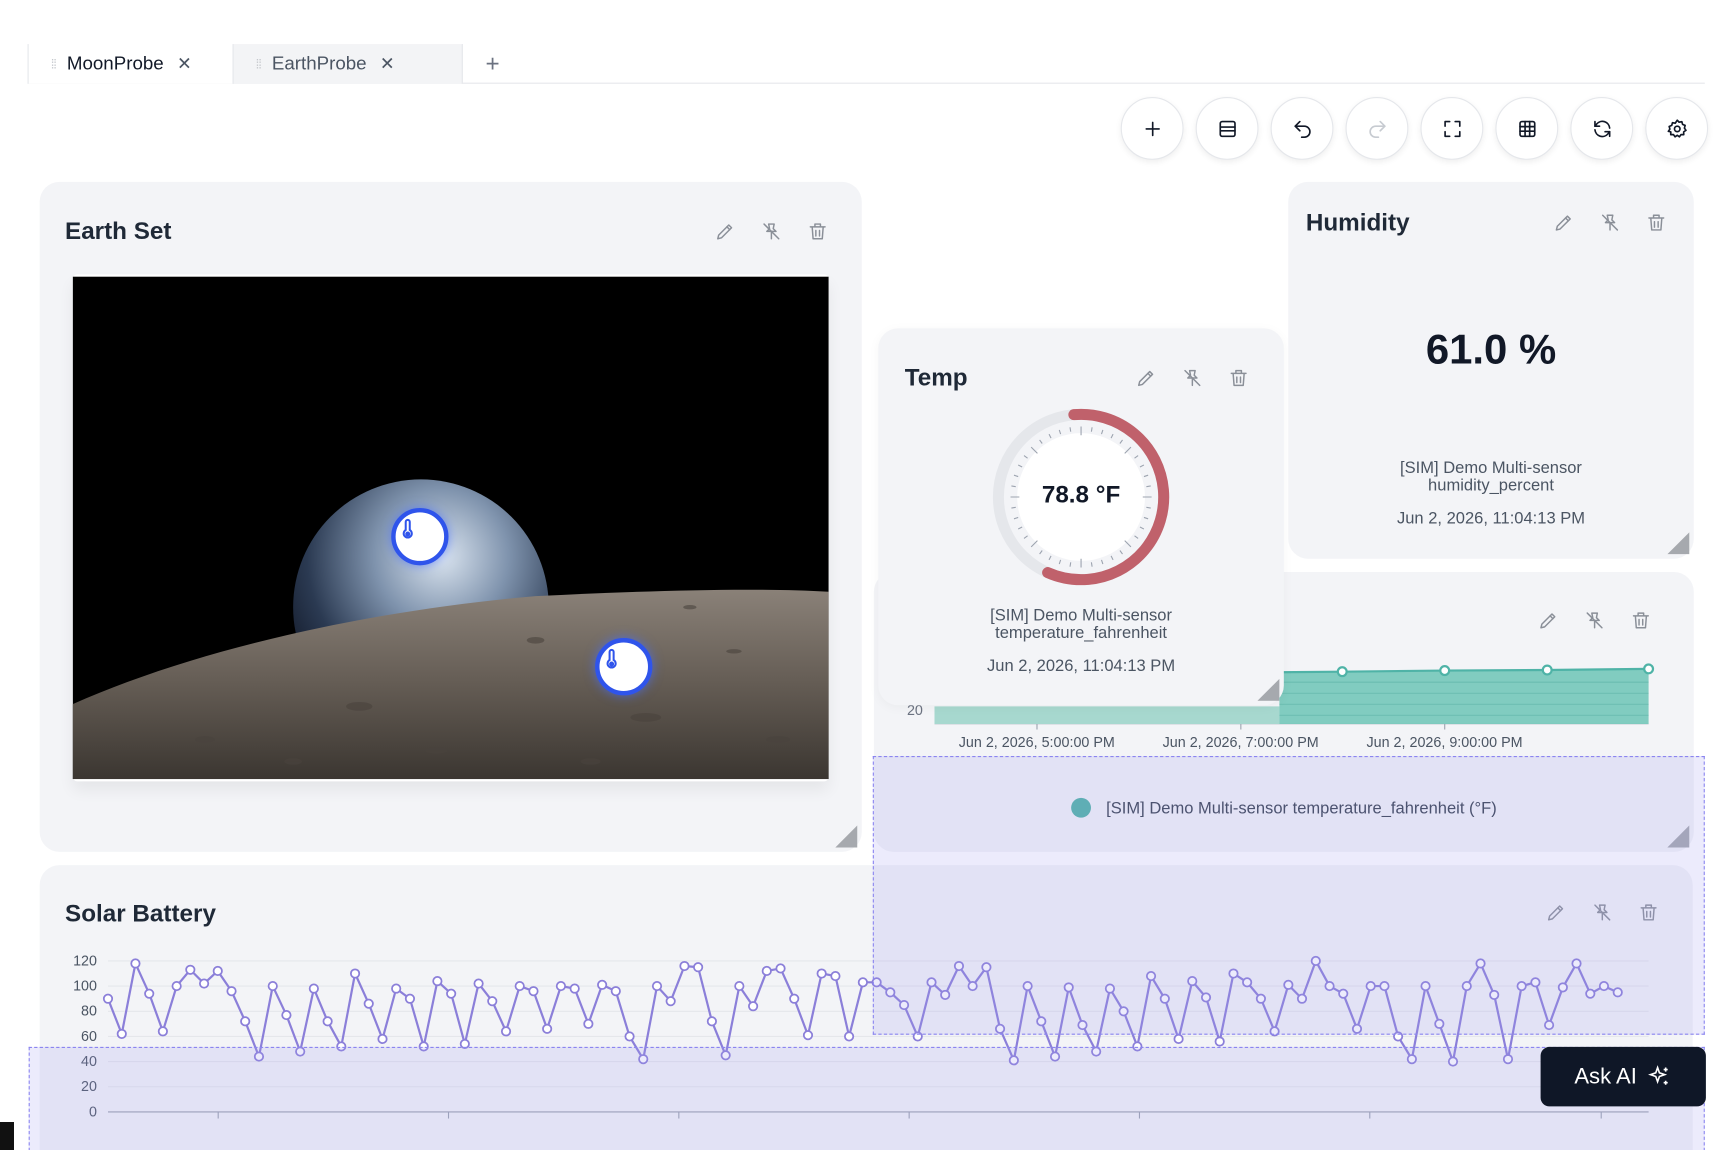 This screenshot has width=1728, height=1150. I want to click on widget-title: Temp, so click(936, 377).